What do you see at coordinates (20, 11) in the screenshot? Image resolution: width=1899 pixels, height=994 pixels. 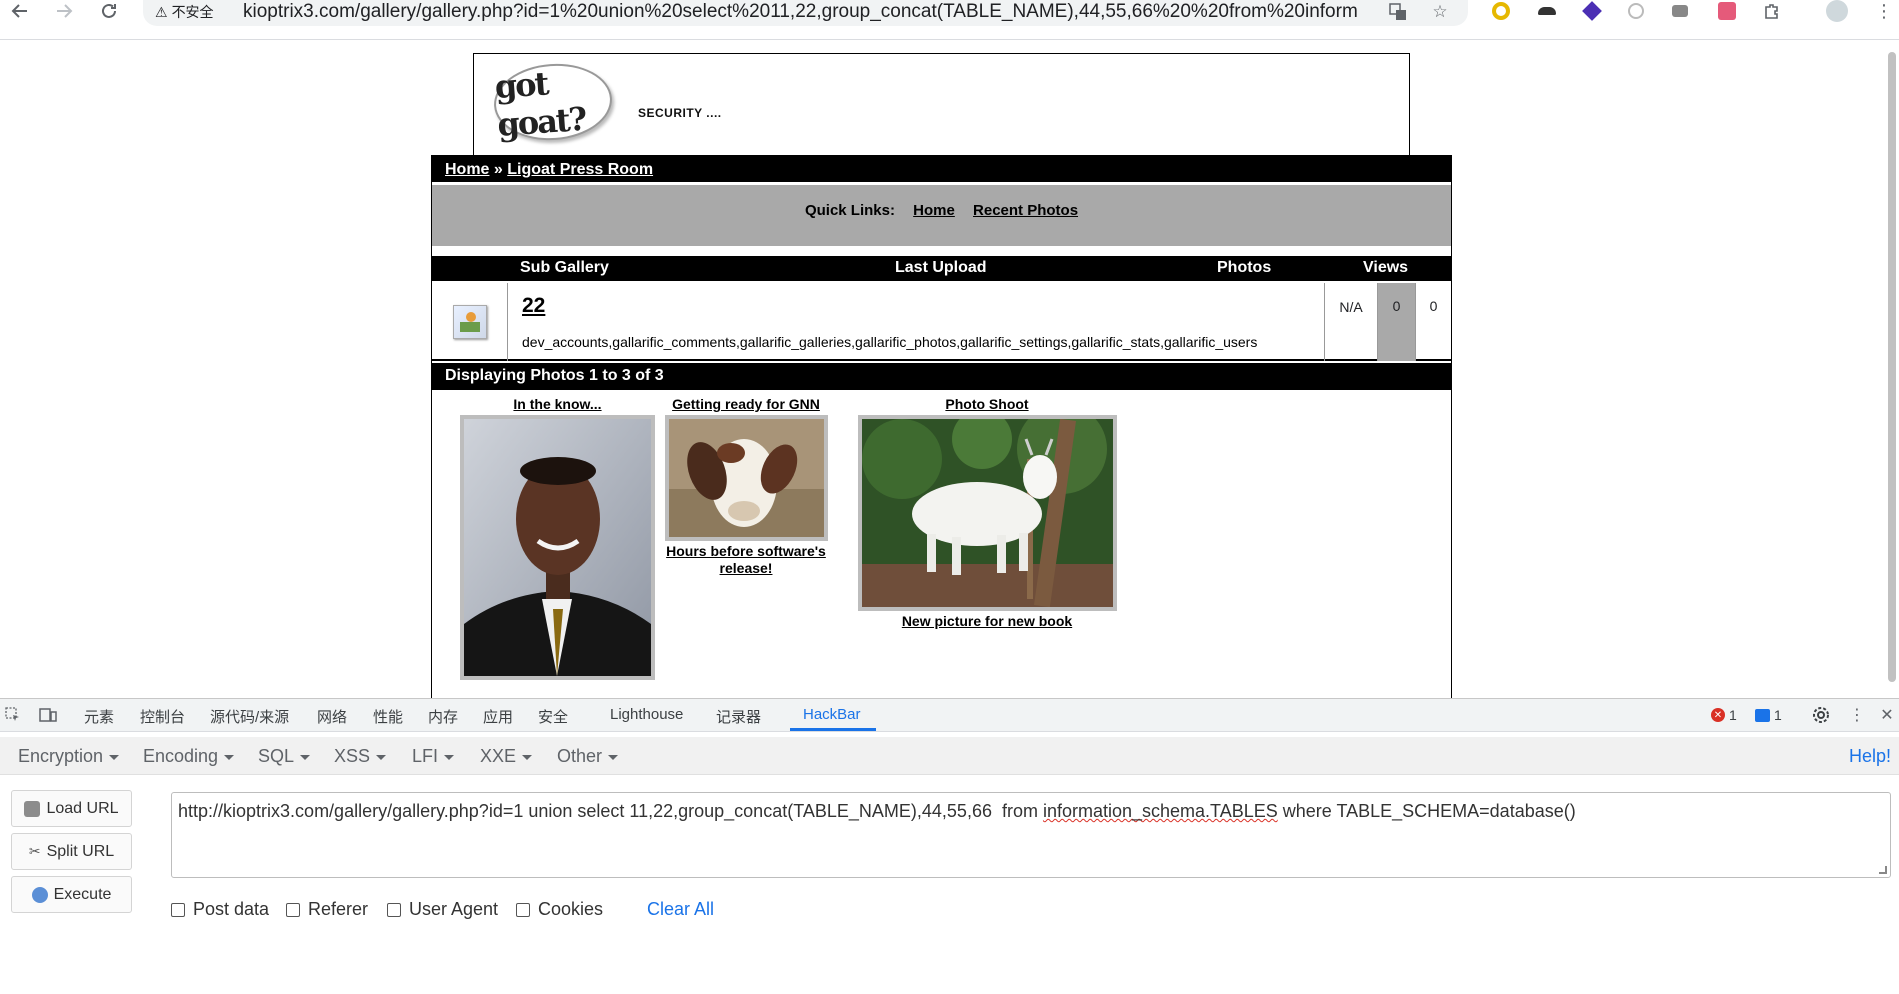 I see `back-icon` at bounding box center [20, 11].